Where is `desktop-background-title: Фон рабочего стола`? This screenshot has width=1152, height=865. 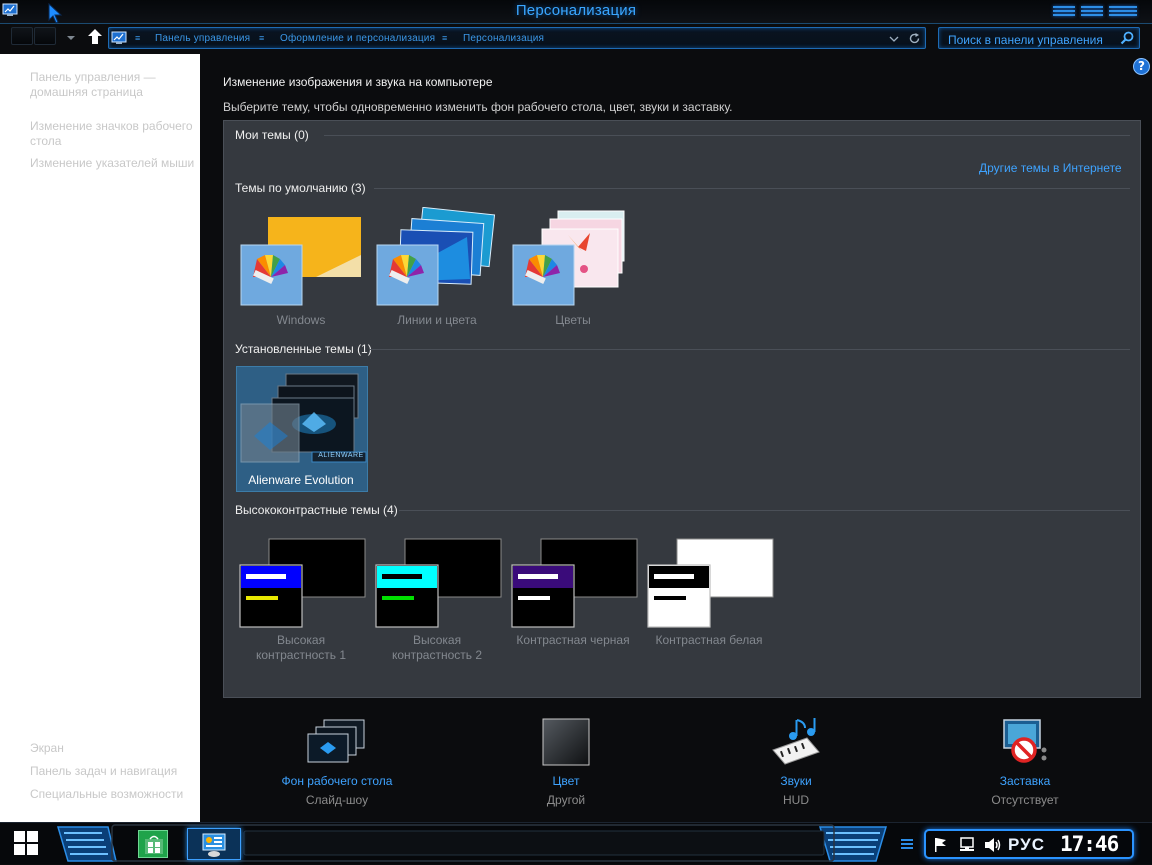 desktop-background-title: Фон рабочего стола is located at coordinates (337, 781).